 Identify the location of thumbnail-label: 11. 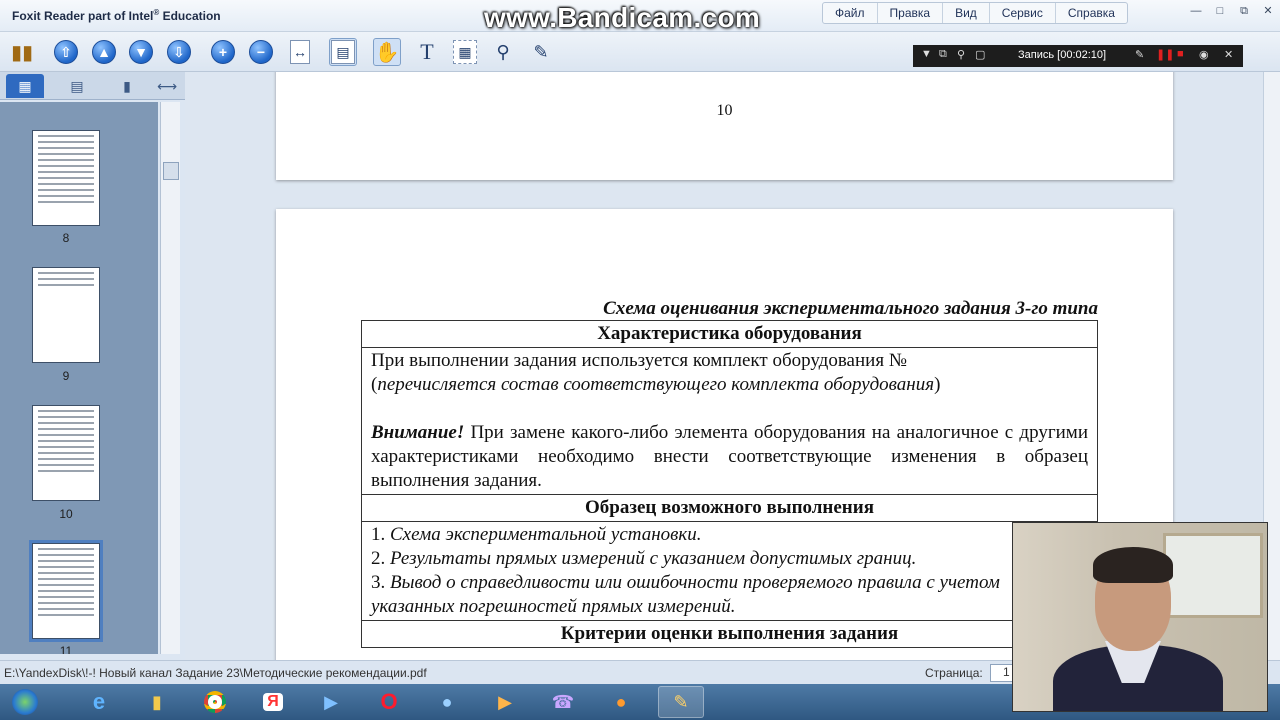
(66, 649).